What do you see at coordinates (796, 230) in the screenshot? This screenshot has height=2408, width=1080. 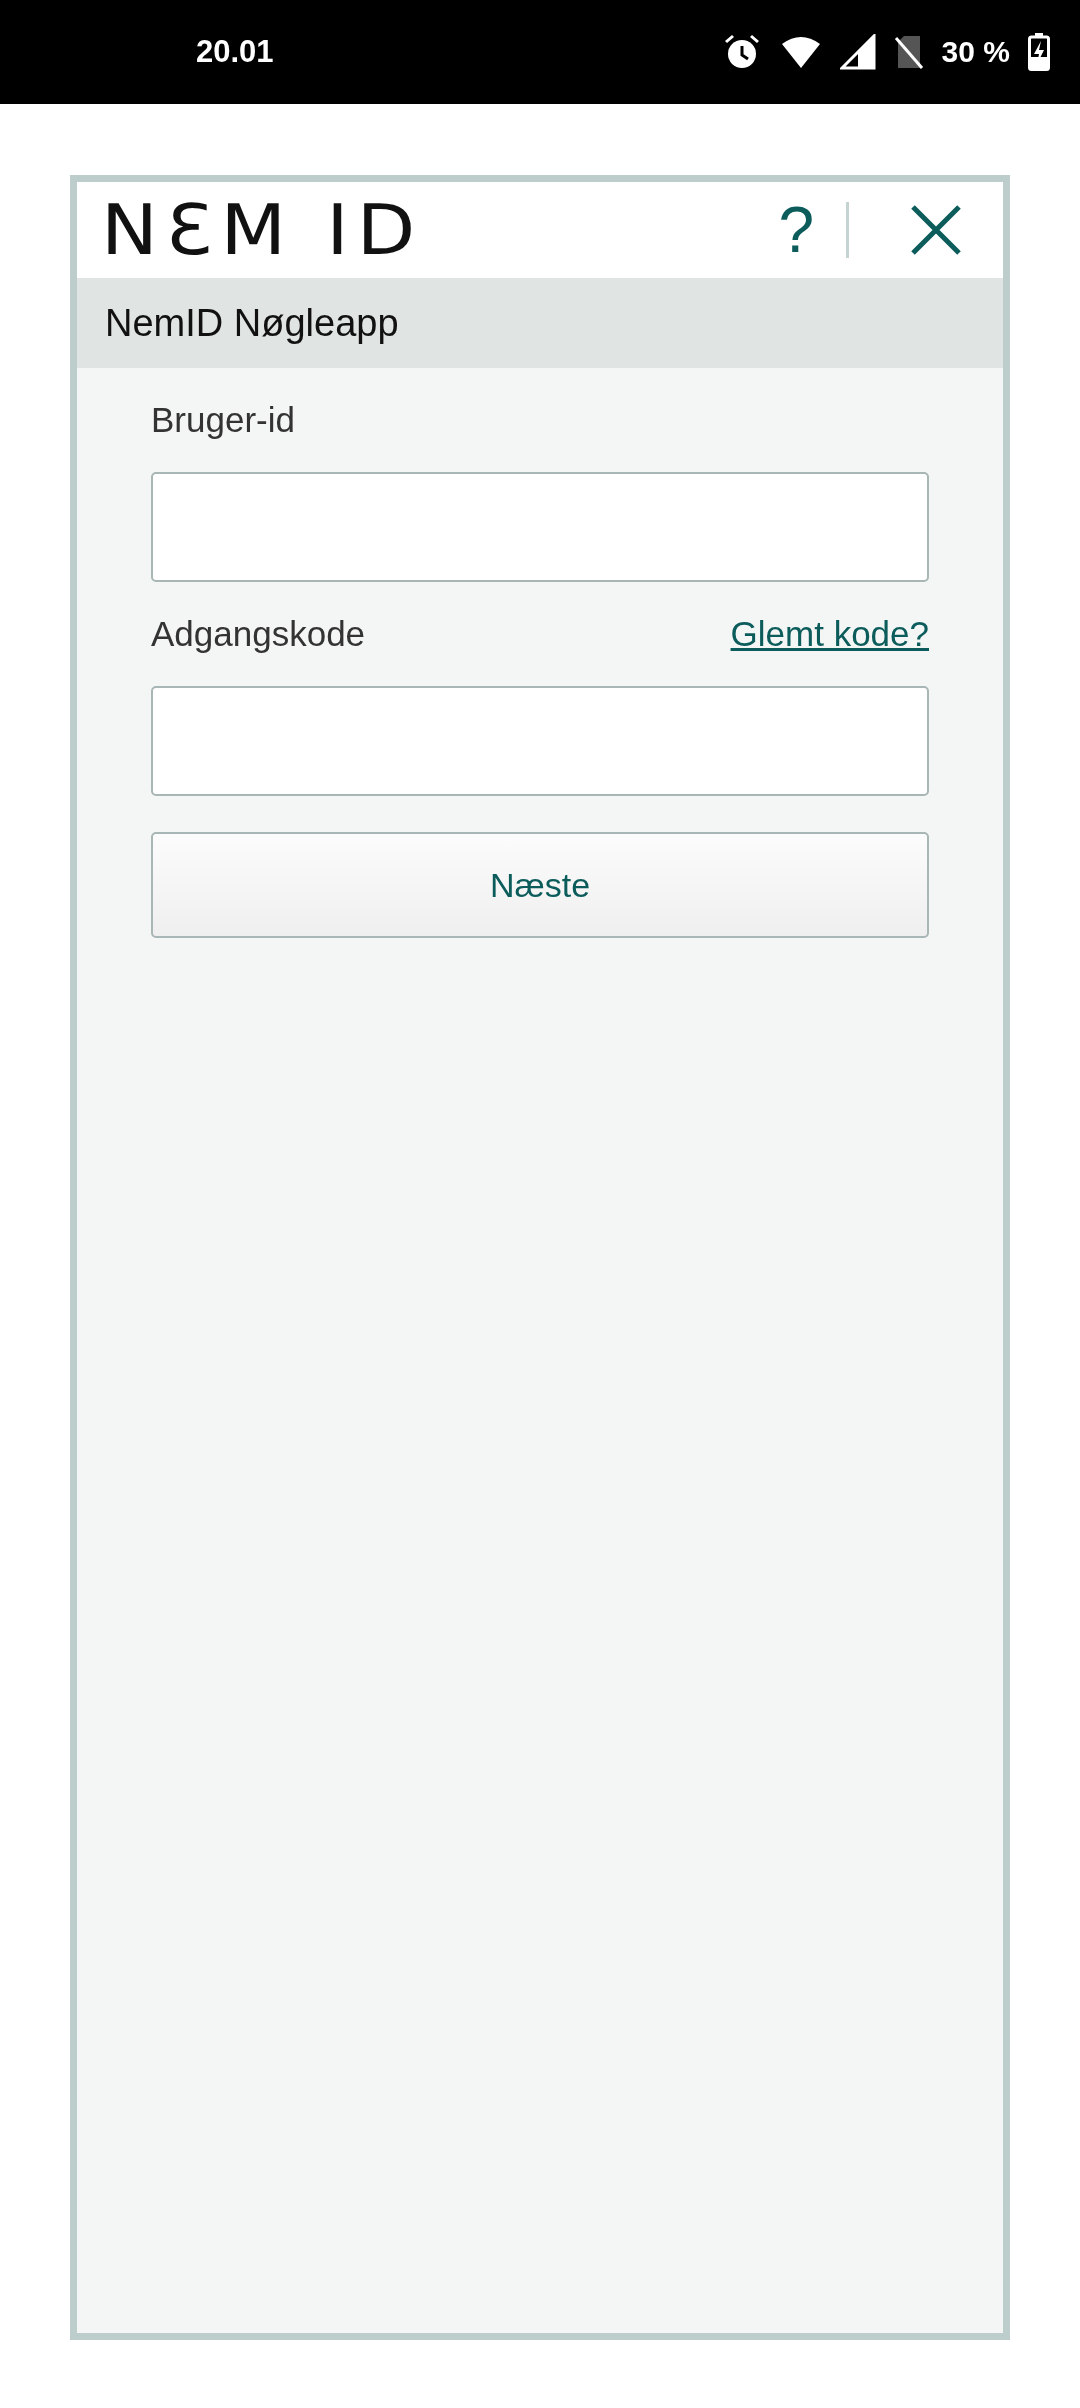 I see `help-button: ?` at bounding box center [796, 230].